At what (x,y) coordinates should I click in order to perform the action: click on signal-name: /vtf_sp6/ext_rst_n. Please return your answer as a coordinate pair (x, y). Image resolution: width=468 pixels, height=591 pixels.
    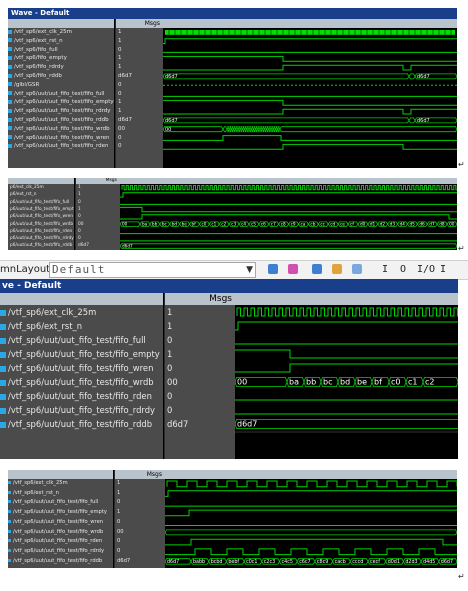
    Looking at the image, I should click on (36, 492).